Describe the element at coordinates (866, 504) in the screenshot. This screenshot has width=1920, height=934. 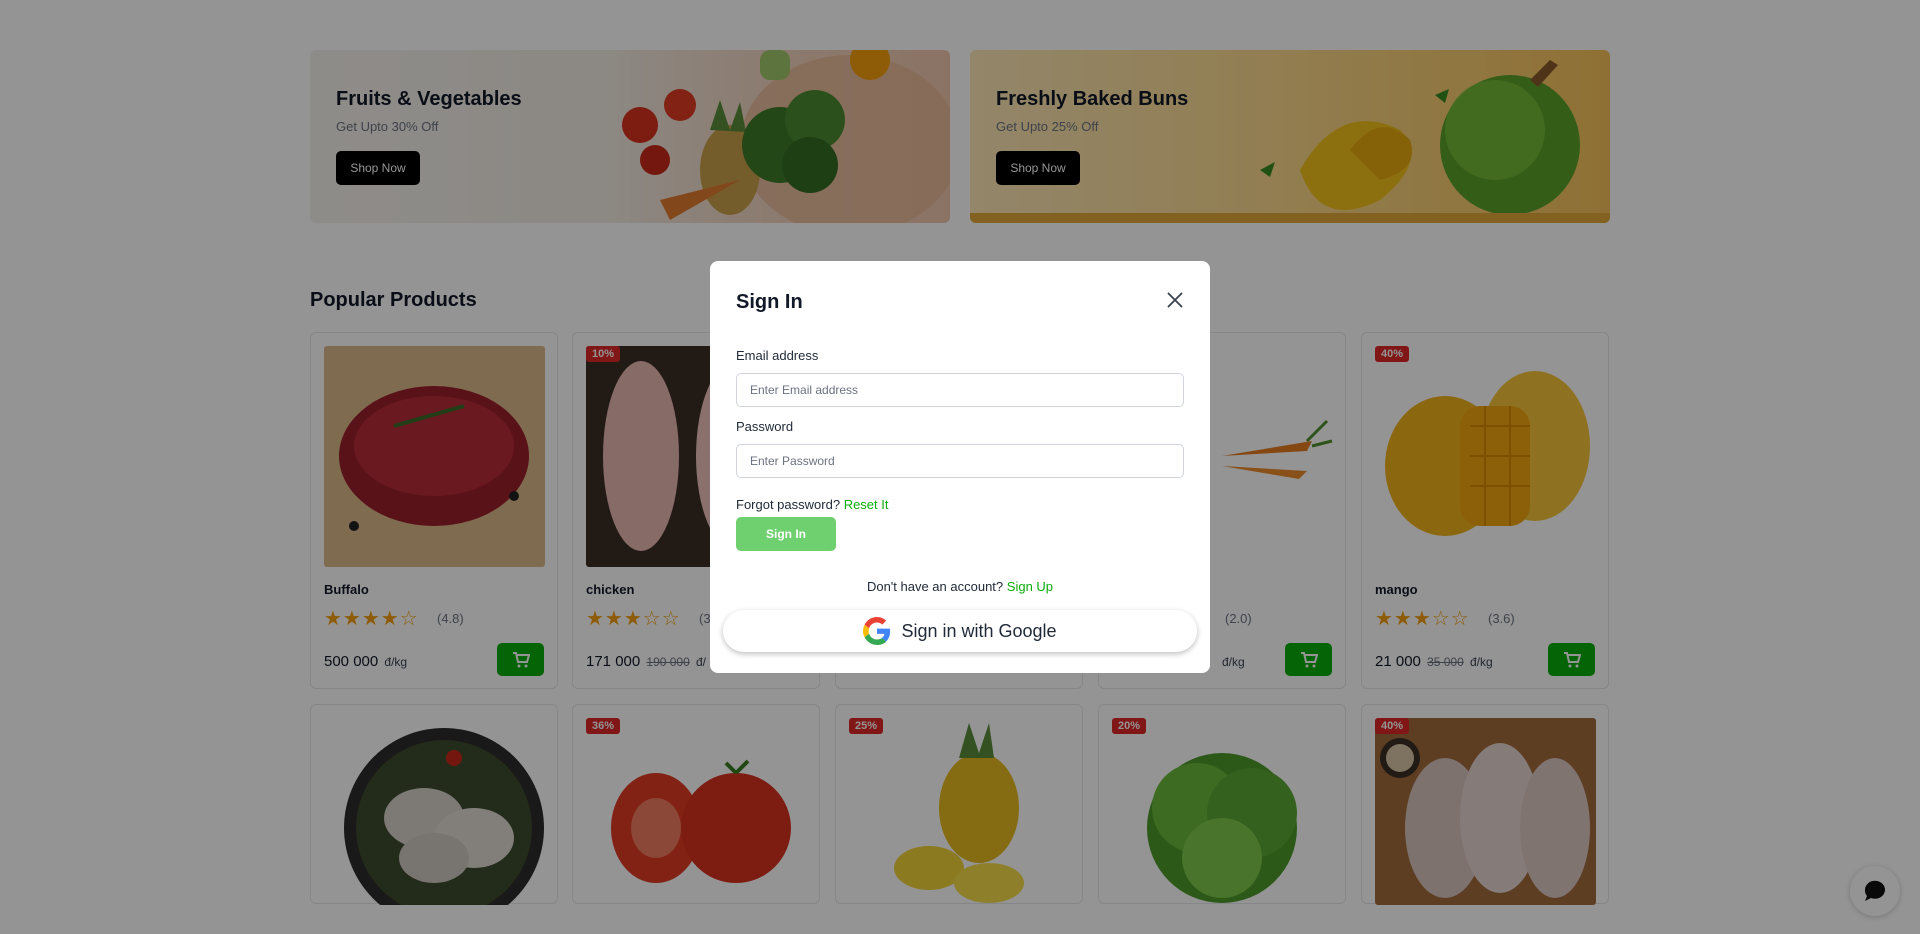
I see `reset-it-link: Reset It` at that location.